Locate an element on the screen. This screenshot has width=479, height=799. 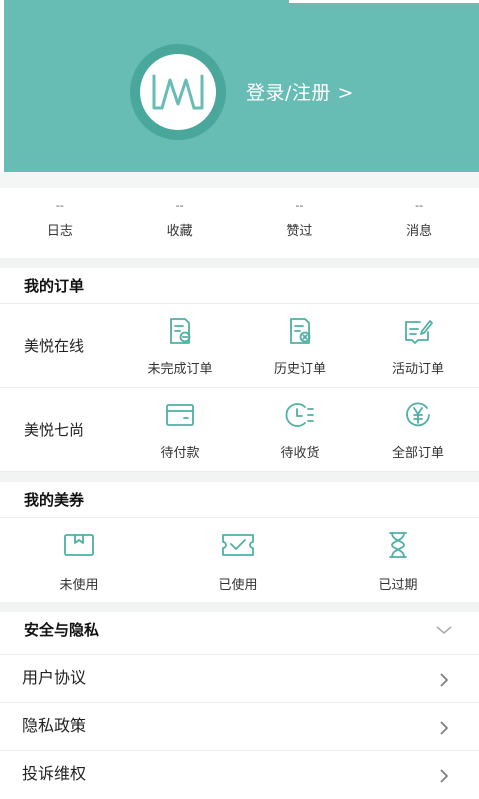
order-item-label: 未完成订单 is located at coordinates (180, 369).